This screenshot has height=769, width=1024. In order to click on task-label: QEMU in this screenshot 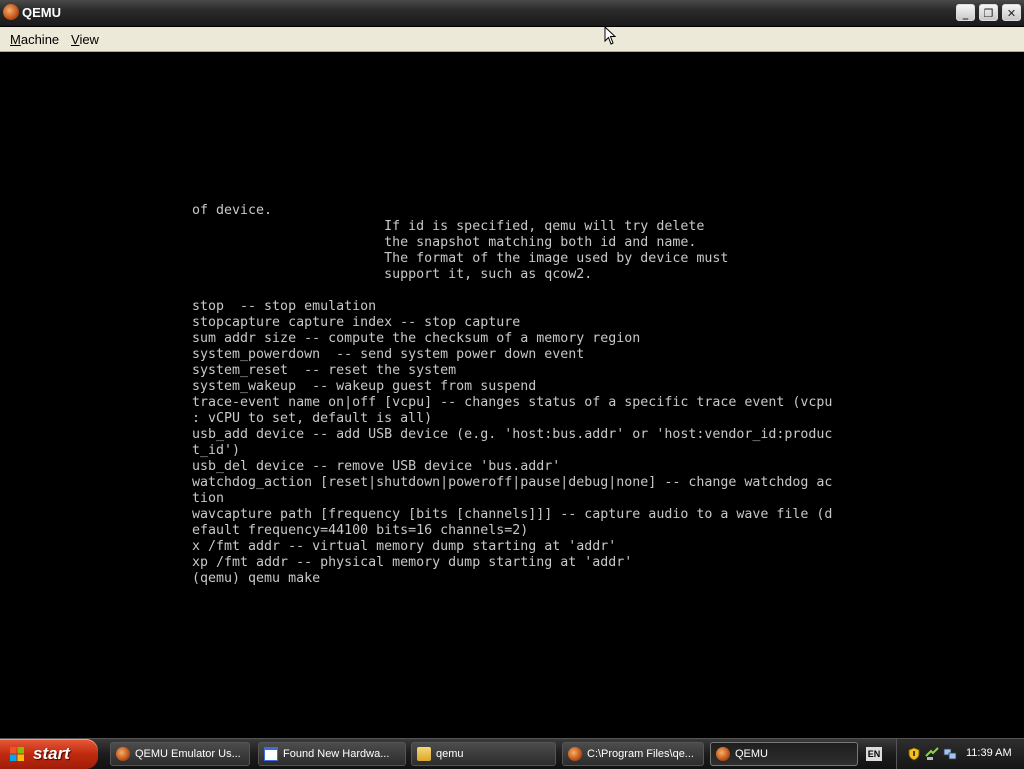, I will do `click(751, 754)`.